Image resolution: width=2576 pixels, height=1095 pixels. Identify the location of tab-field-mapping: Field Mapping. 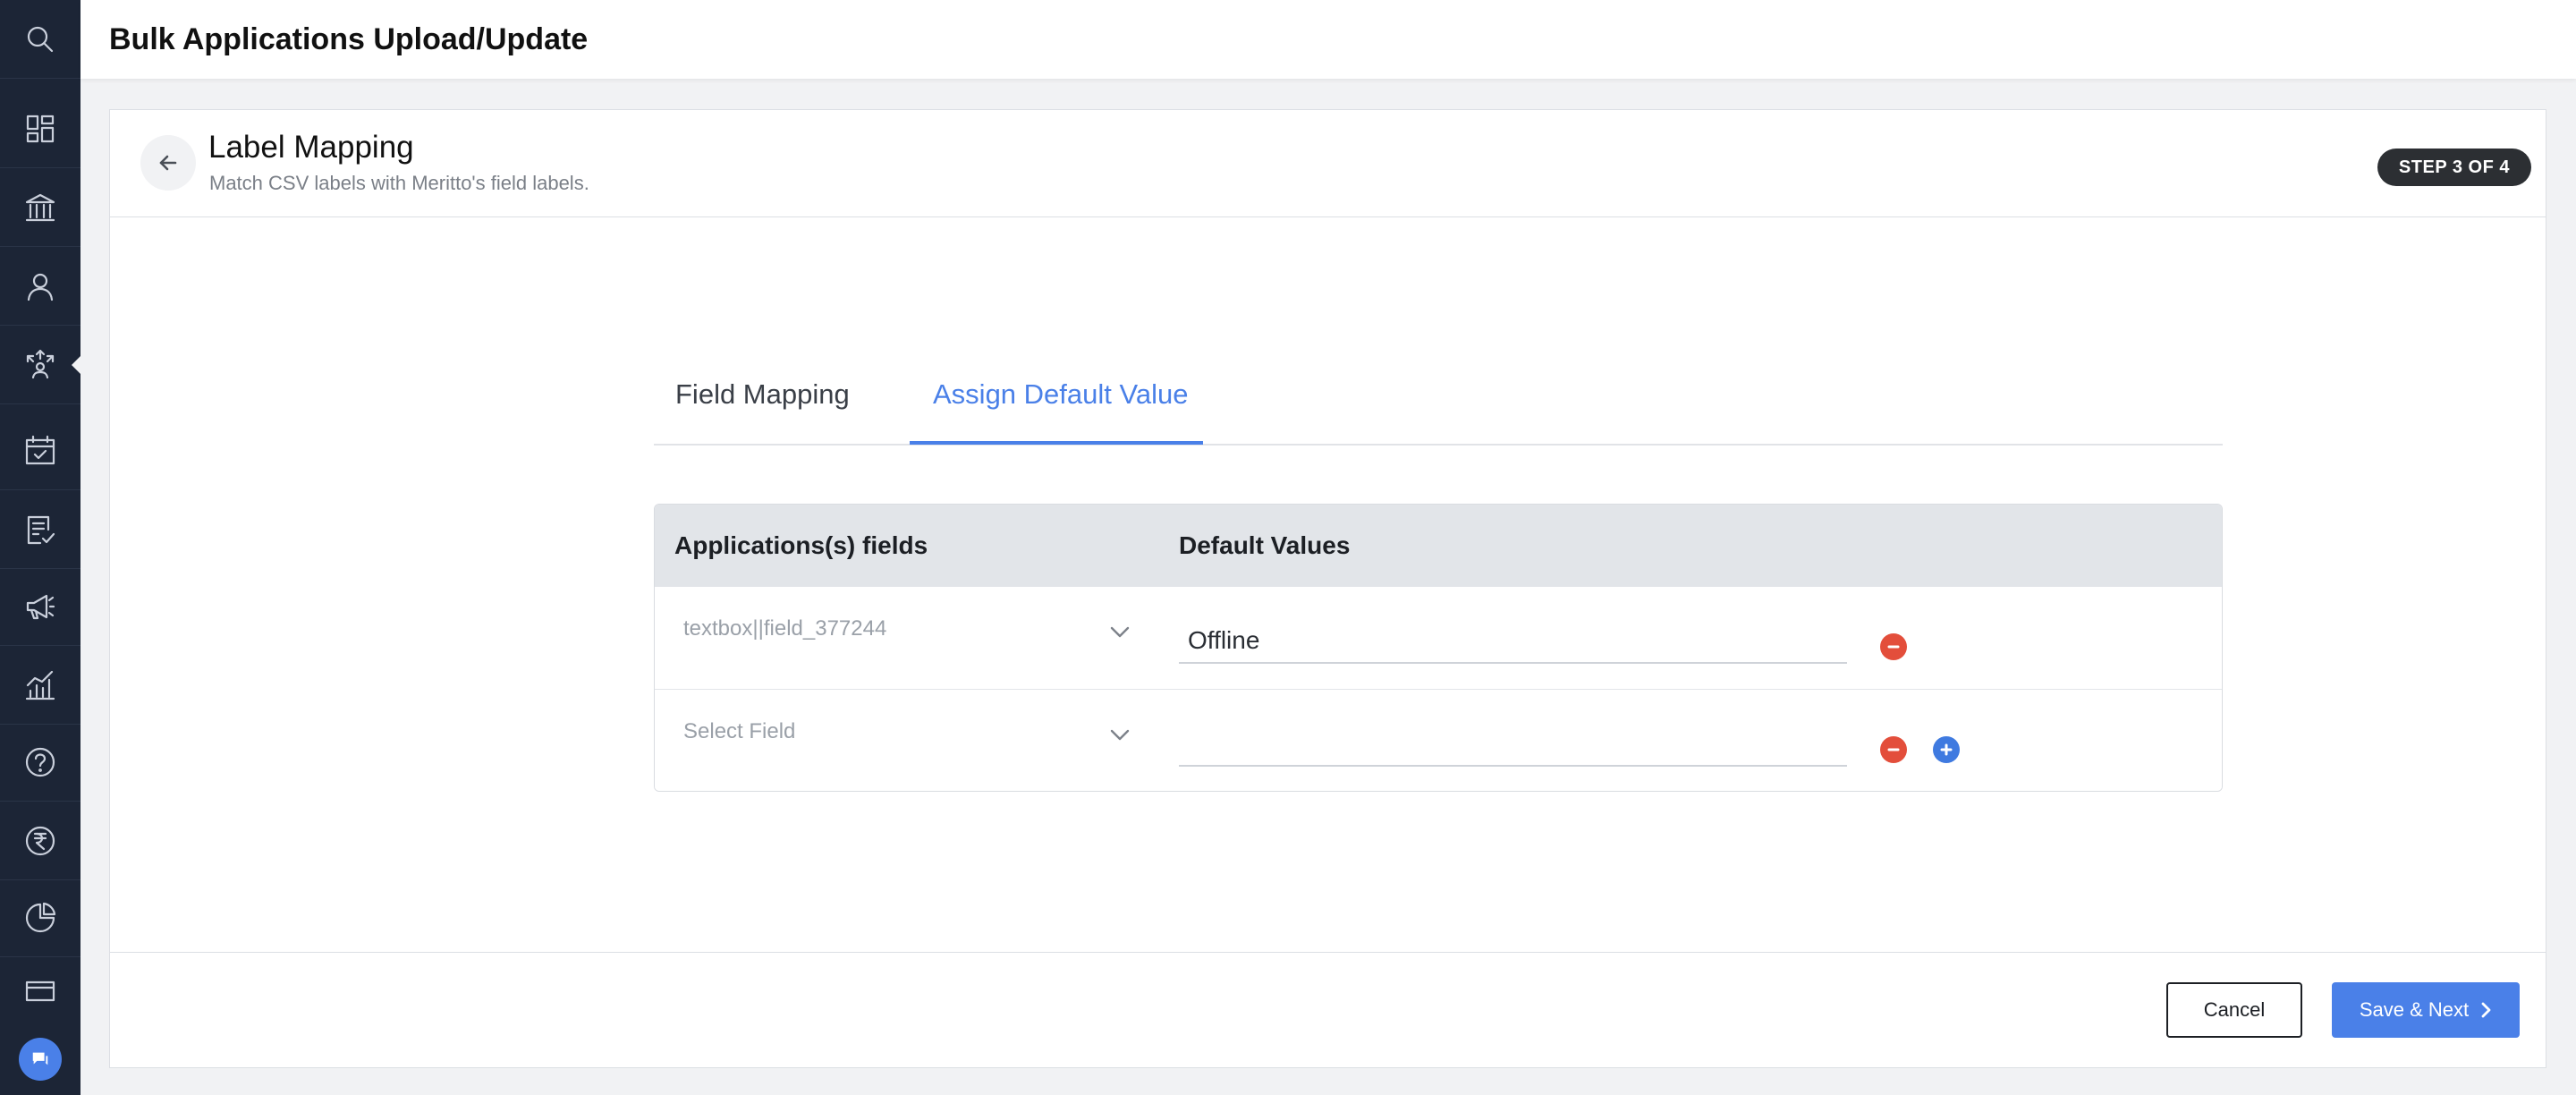
(762, 406).